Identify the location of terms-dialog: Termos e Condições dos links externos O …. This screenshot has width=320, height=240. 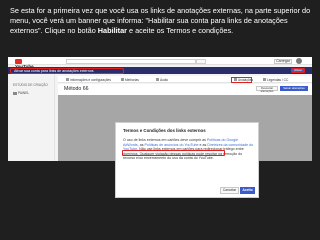
(187, 160).